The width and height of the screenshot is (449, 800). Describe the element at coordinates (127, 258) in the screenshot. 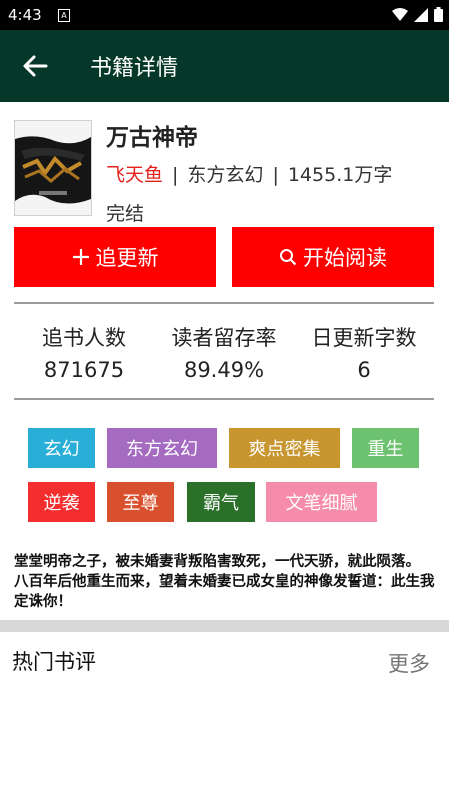

I see `follow-updates-label: 追更新` at that location.